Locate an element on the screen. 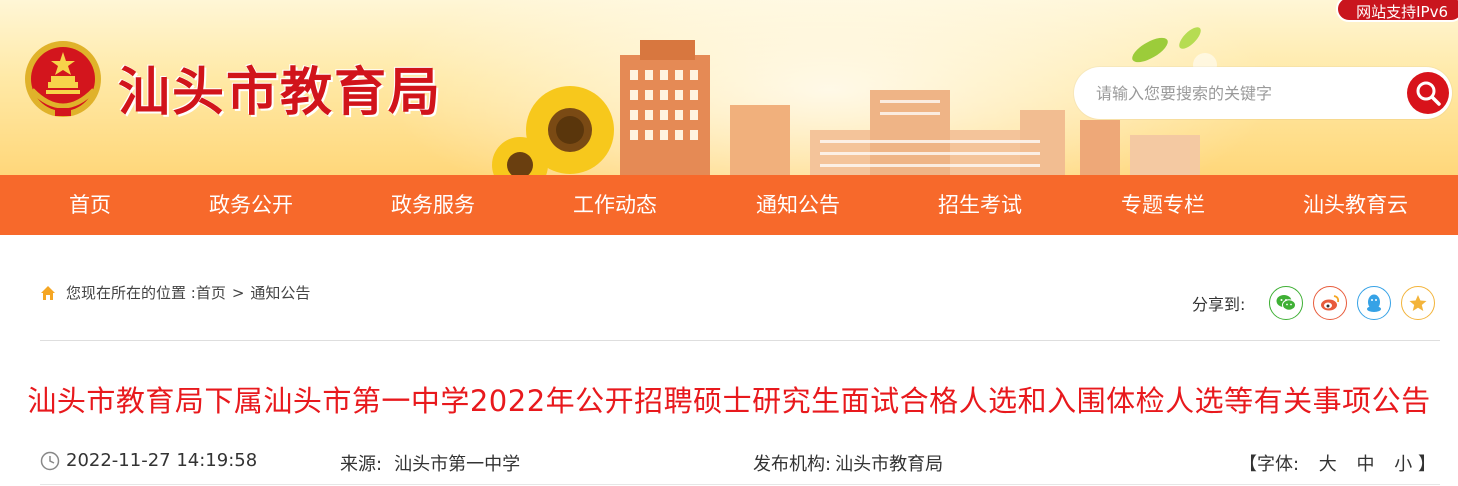 The width and height of the screenshot is (1458, 486). weibo-icon is located at coordinates (1330, 303).